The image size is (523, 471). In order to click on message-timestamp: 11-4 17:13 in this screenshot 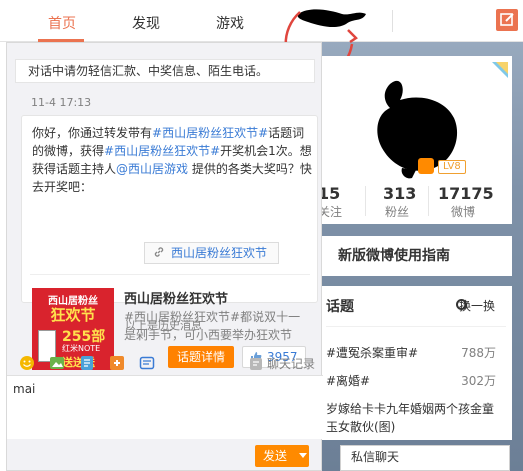, I will do `click(61, 102)`.